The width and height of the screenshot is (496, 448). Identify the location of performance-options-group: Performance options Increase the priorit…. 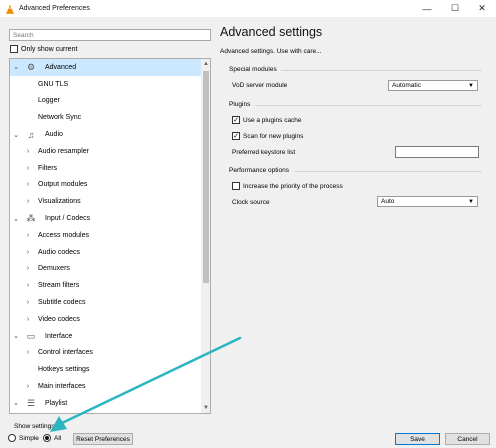
(355, 188).